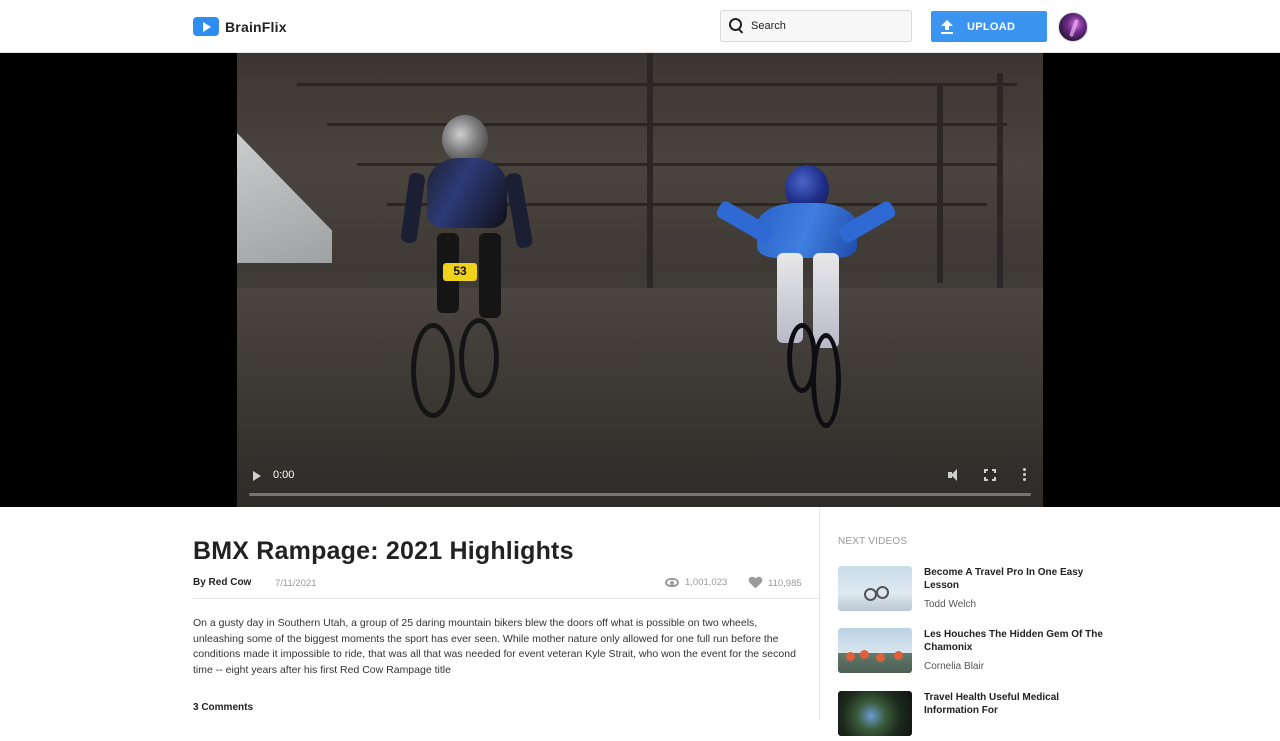  I want to click on roof-rafter, so click(657, 84).